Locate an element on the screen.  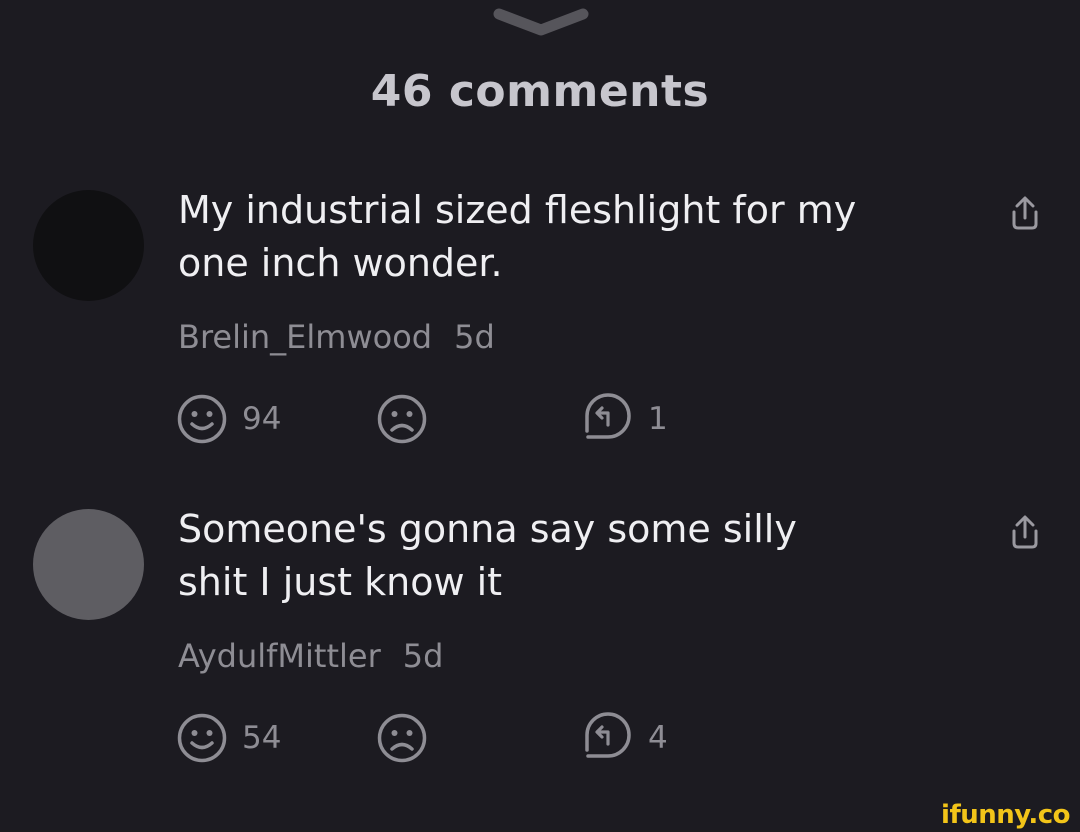
comment-text-line: My industrial sized fleshlight for my is located at coordinates (517, 210).